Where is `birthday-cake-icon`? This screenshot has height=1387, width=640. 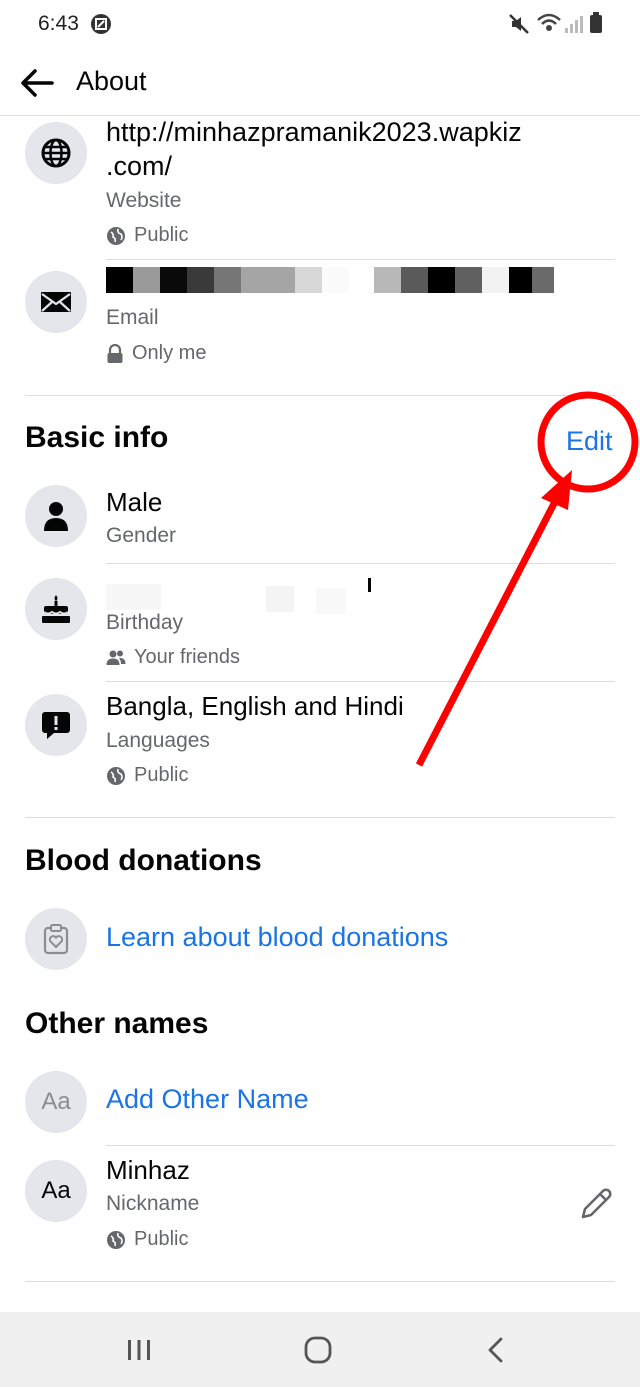
birthday-cake-icon is located at coordinates (56, 609).